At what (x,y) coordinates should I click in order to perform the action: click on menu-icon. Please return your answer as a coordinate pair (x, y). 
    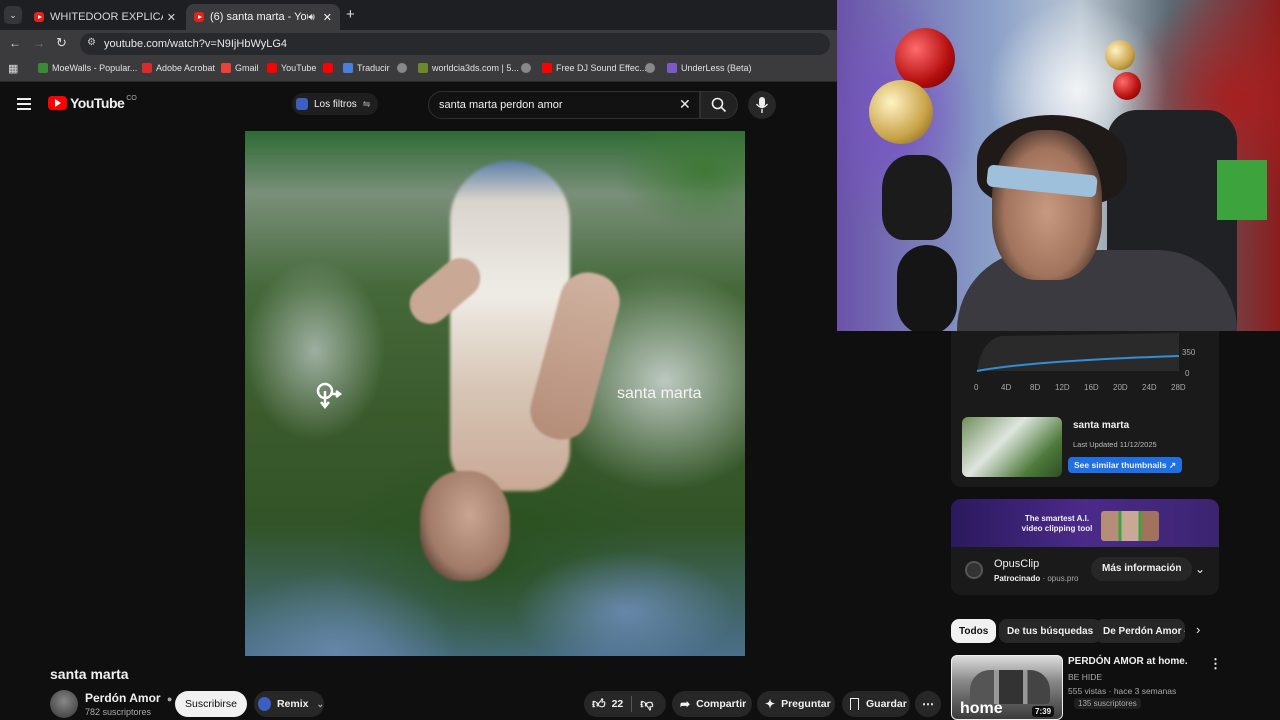
    Looking at the image, I should click on (24, 104).